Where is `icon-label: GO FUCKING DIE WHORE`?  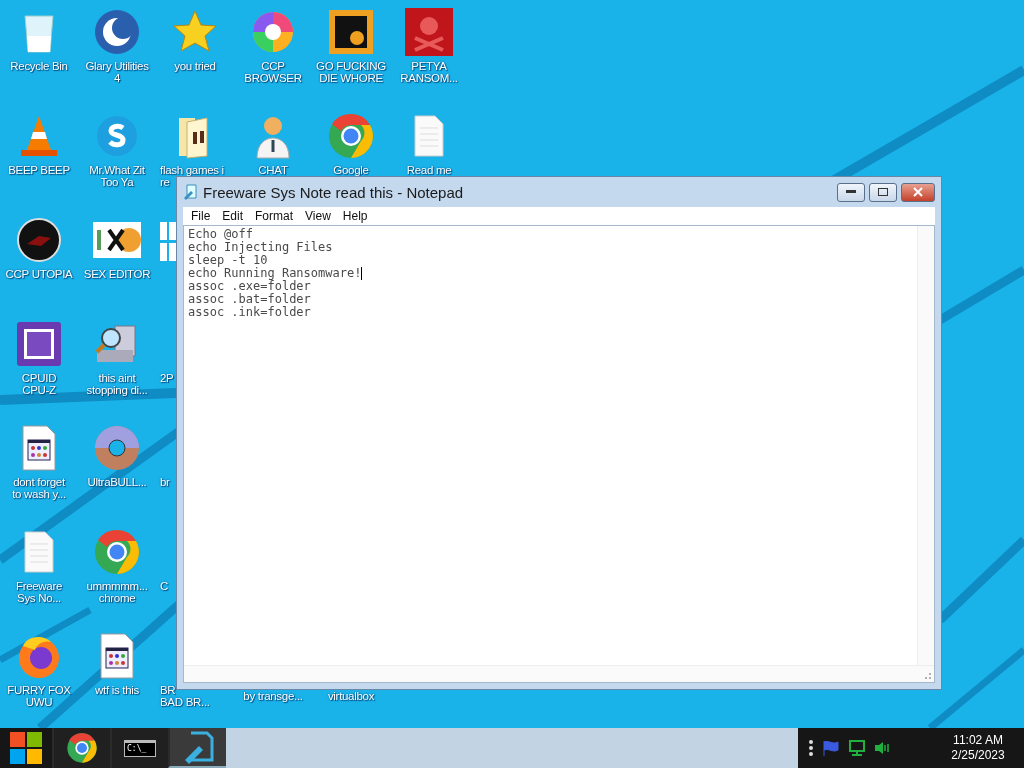 icon-label: GO FUCKING DIE WHORE is located at coordinates (351, 72).